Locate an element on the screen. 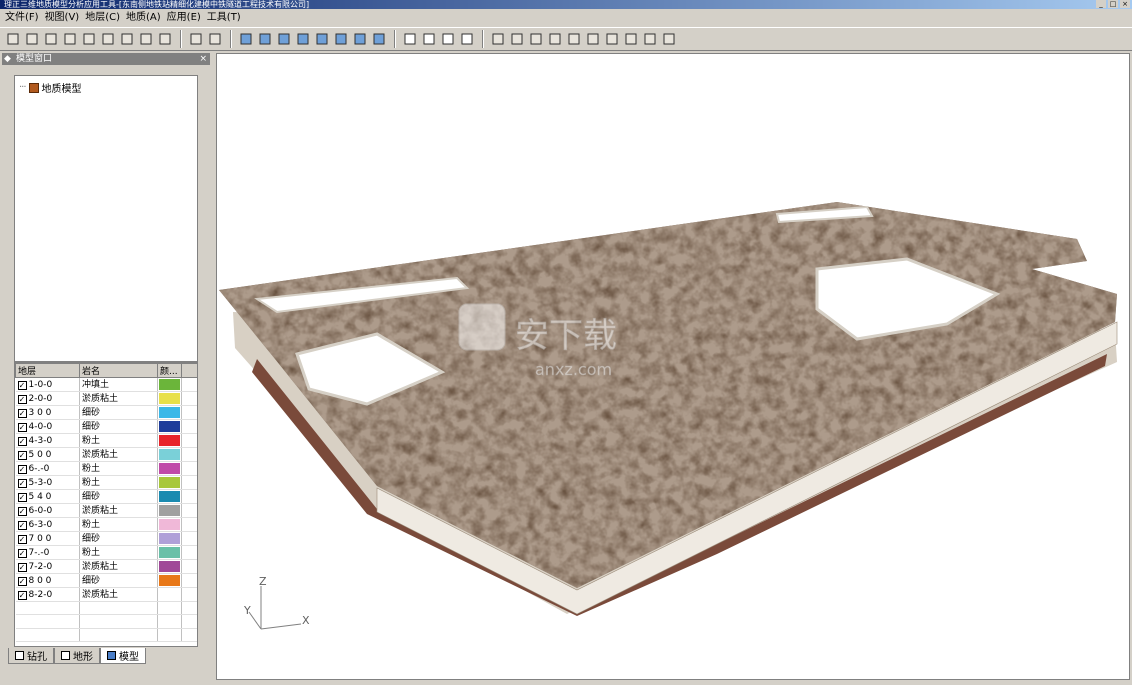 The image size is (1132, 685). menu-geology: 地质(A) is located at coordinates (143, 18).